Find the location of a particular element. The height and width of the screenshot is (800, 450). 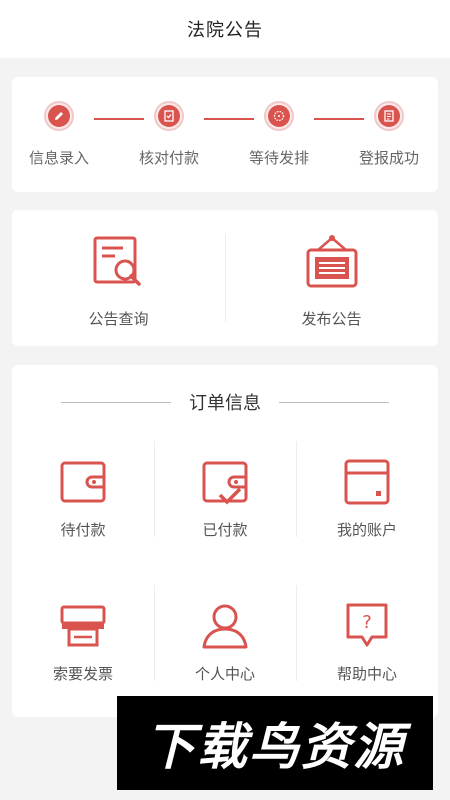

section-title: 订单信息 is located at coordinates (225, 403).